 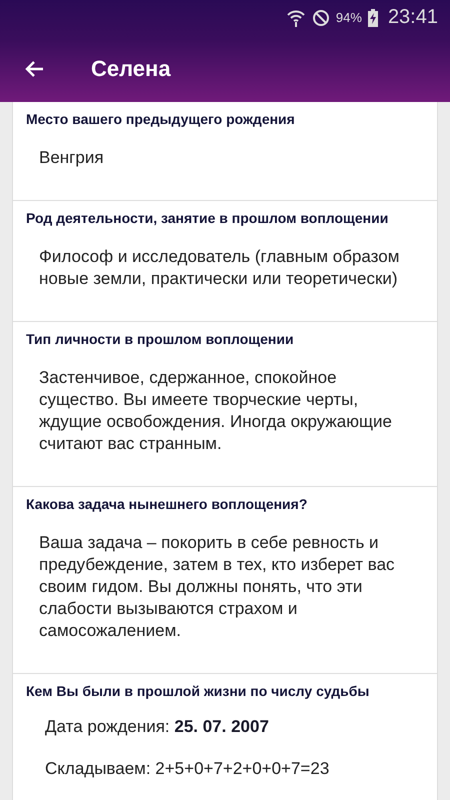 What do you see at coordinates (217, 587) in the screenshot?
I see `section-text: Ваша задача – покорить в себе ревность и предубеждение, затем в тех, кто изберет вас своим гидом. Вы должны понять, что эти слабости вызываются страхом и самосожалением.` at bounding box center [217, 587].